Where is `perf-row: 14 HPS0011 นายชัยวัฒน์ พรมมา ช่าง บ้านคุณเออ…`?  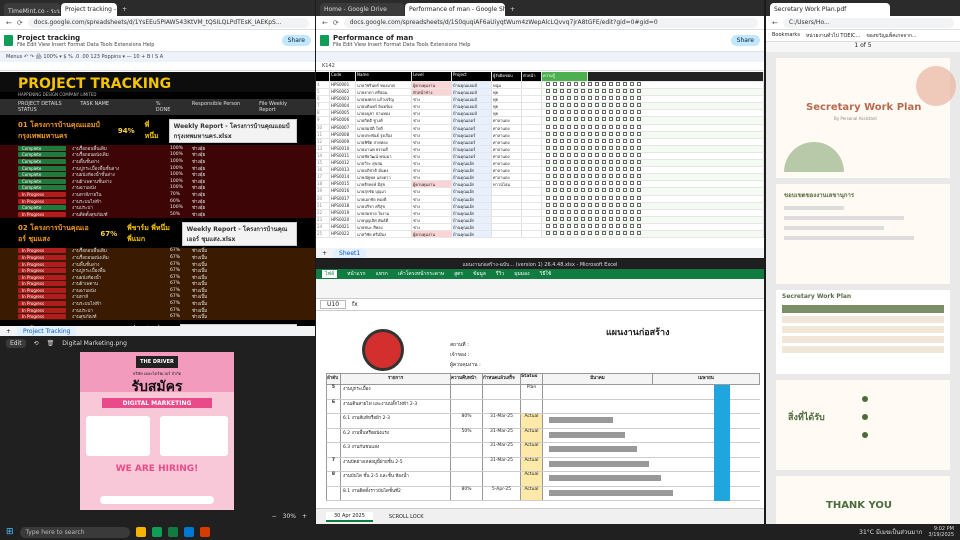 perf-row: 14 HPS0011 นายชัยวัฒน์ พรมมา ช่าง บ้านคุณเออ… is located at coordinates (540, 156).